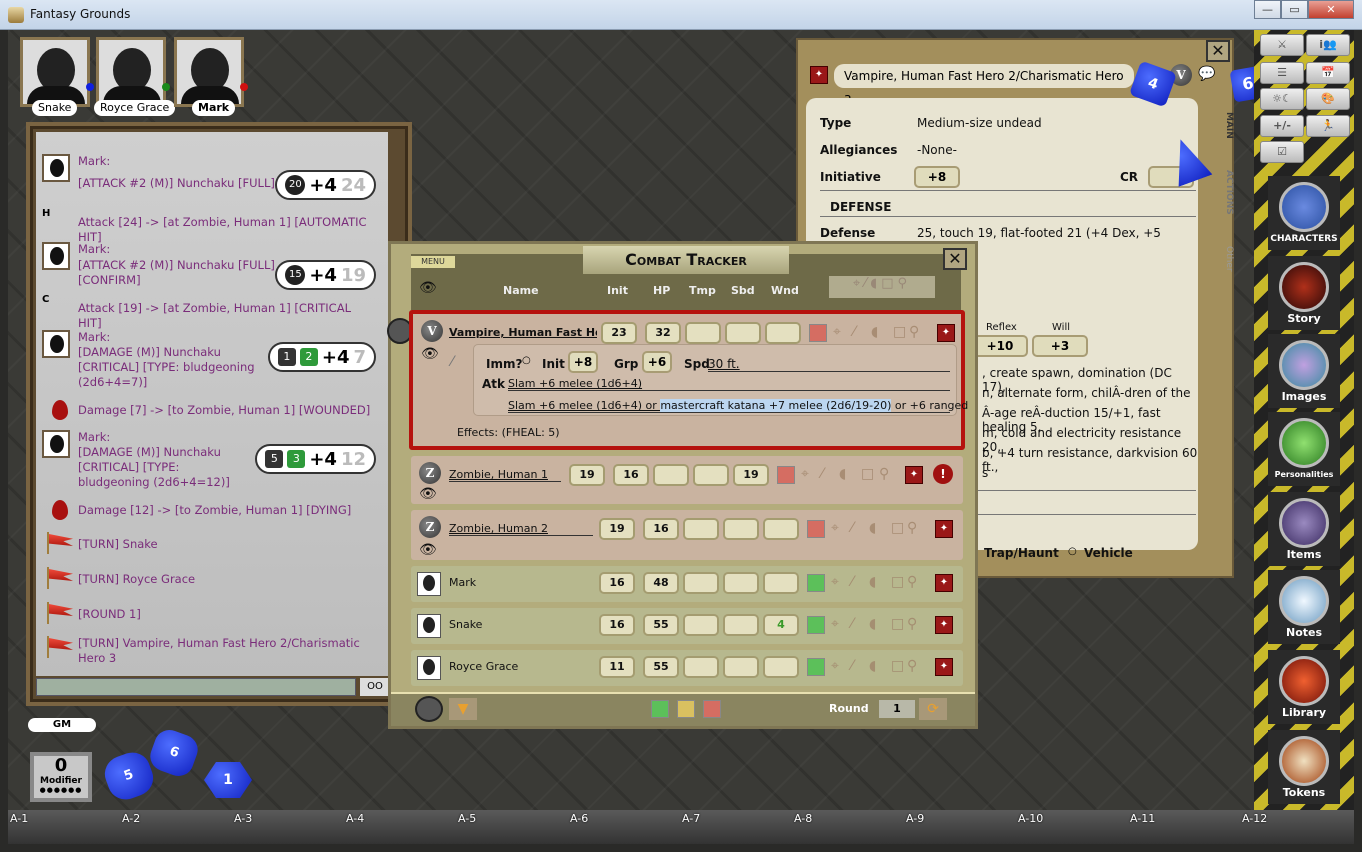  What do you see at coordinates (1226, 125) in the screenshot?
I see `tab-main: MAIN` at bounding box center [1226, 125].